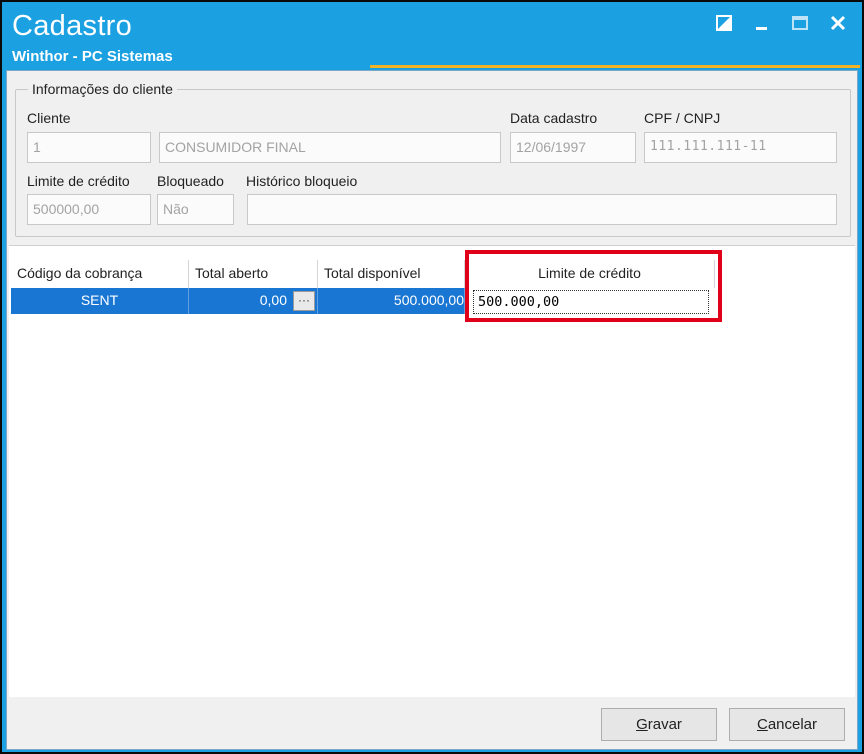  I want to click on bloqueado-label: Bloqueado, so click(190, 181).